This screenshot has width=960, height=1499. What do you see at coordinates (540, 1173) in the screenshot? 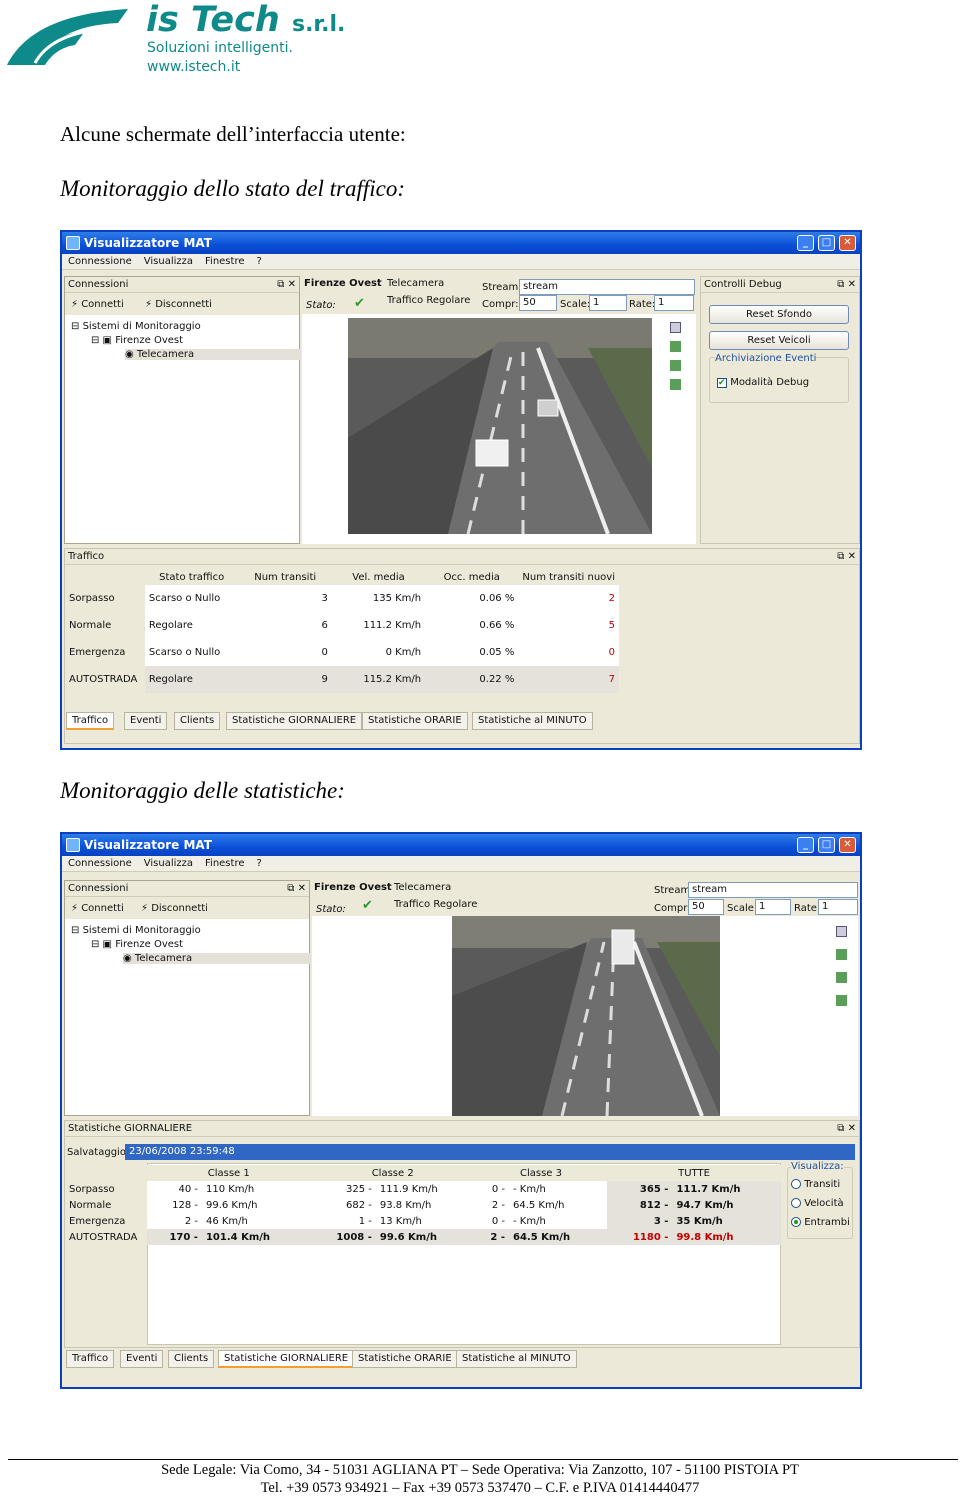
I see `col-classe3: Classe 3` at bounding box center [540, 1173].